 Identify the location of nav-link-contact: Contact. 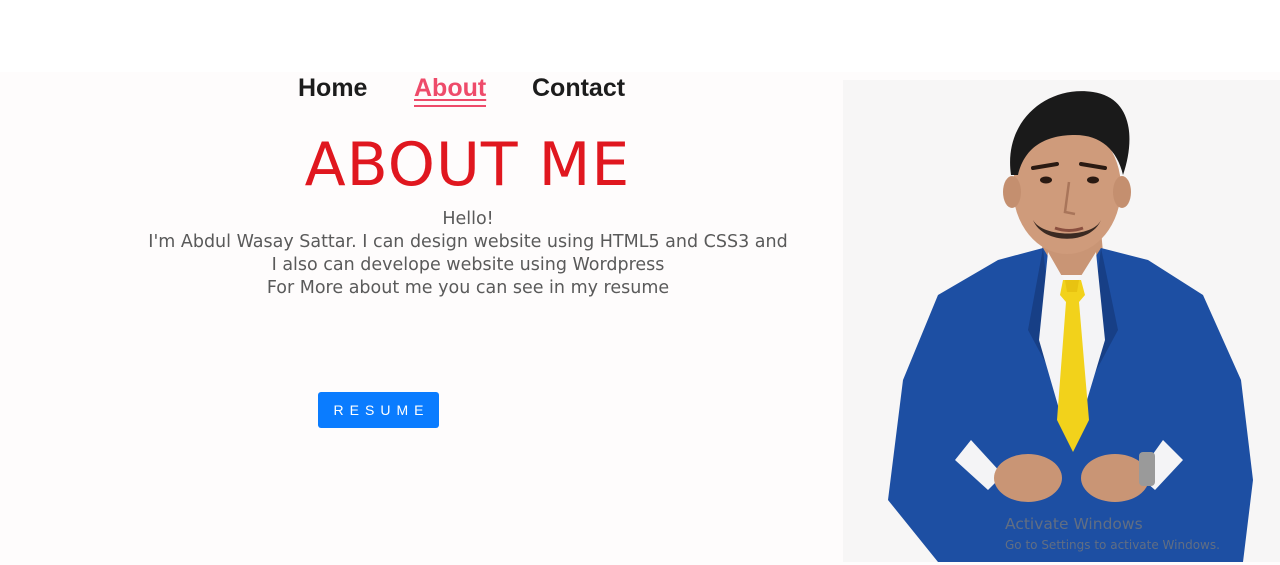
(578, 88).